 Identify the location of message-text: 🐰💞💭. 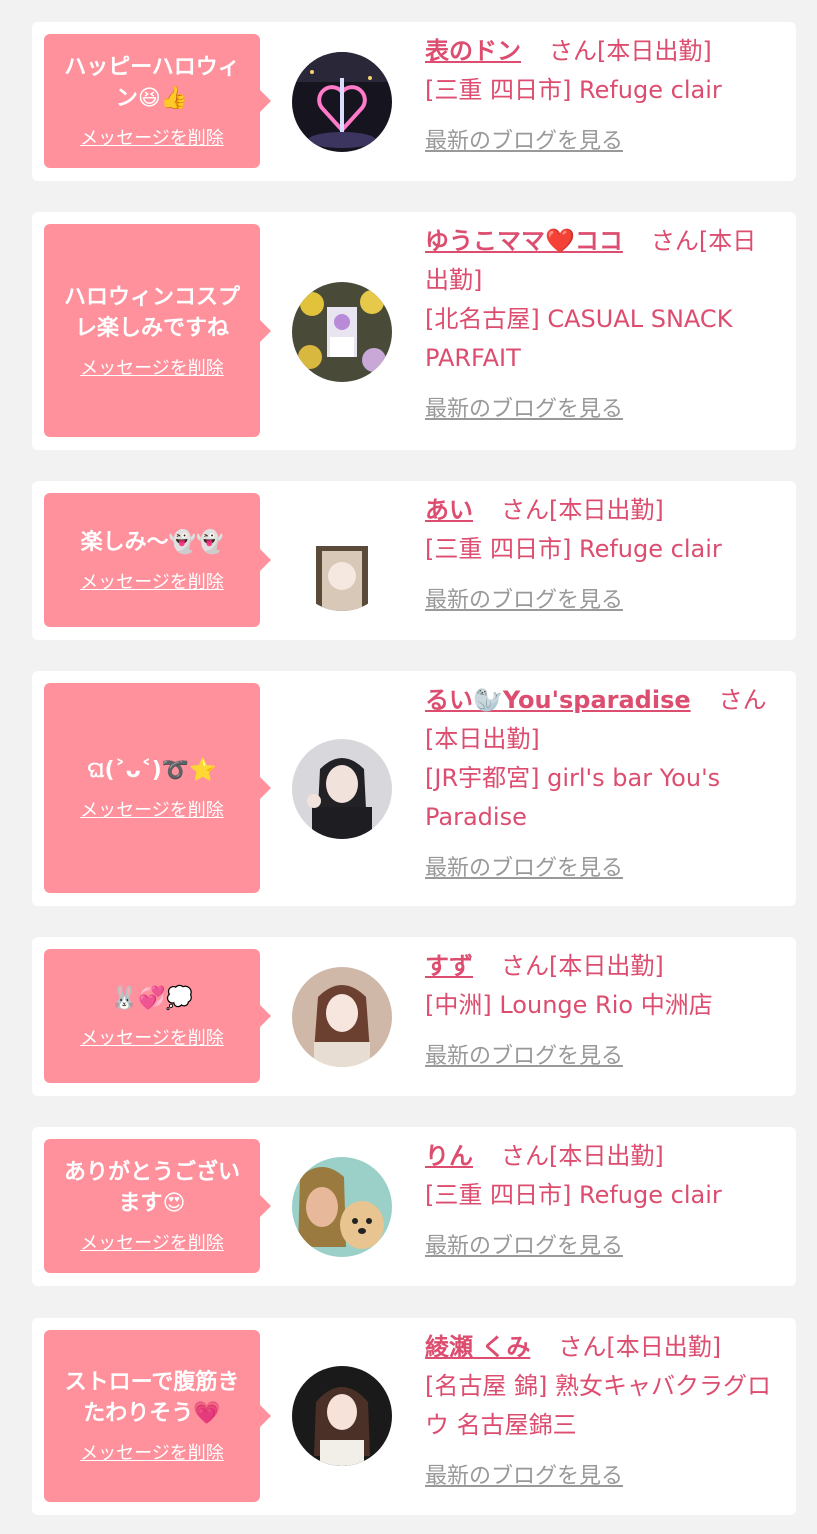
(152, 998).